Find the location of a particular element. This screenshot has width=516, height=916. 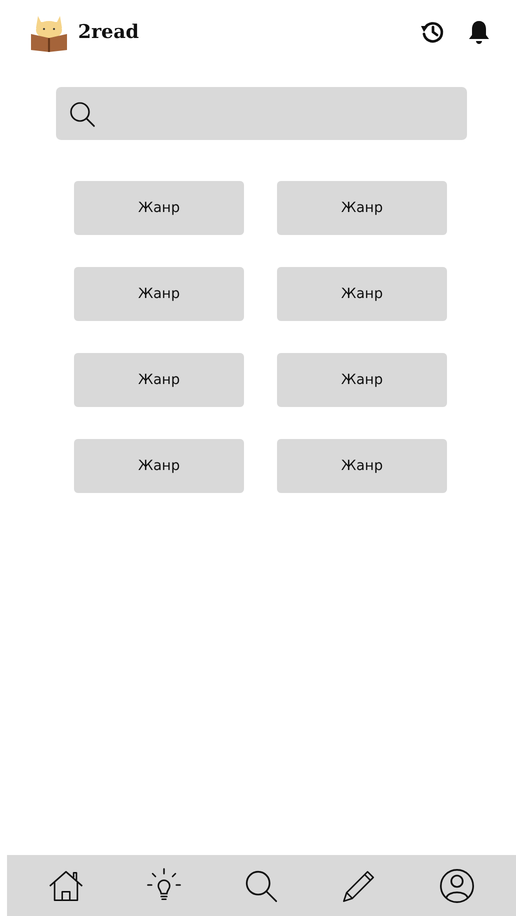

bell-icon is located at coordinates (479, 32).